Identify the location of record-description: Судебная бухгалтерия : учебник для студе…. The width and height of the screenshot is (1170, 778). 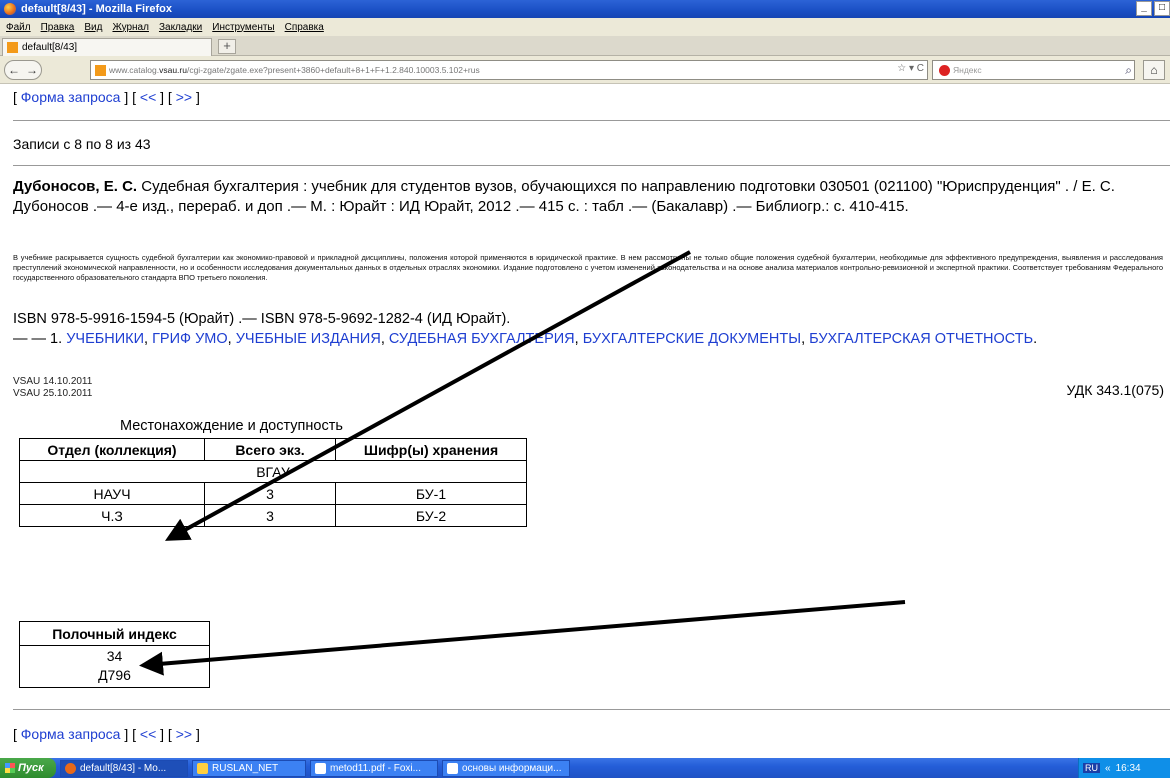
(564, 196).